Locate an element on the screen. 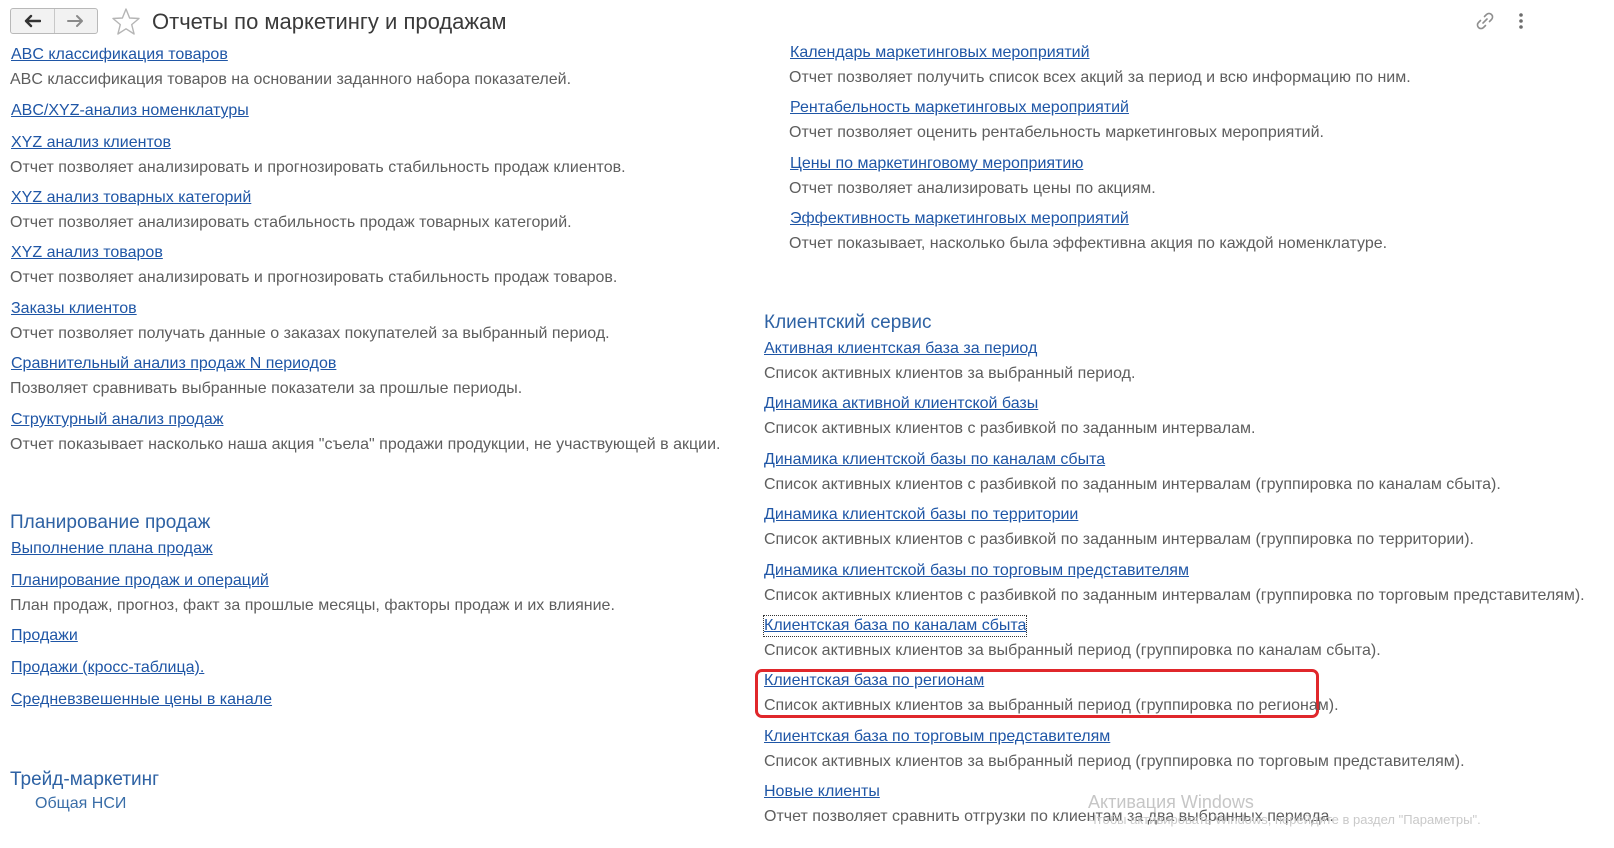  report-link-xyz-clients: XYZ анализ клиентов is located at coordinates (91, 143).